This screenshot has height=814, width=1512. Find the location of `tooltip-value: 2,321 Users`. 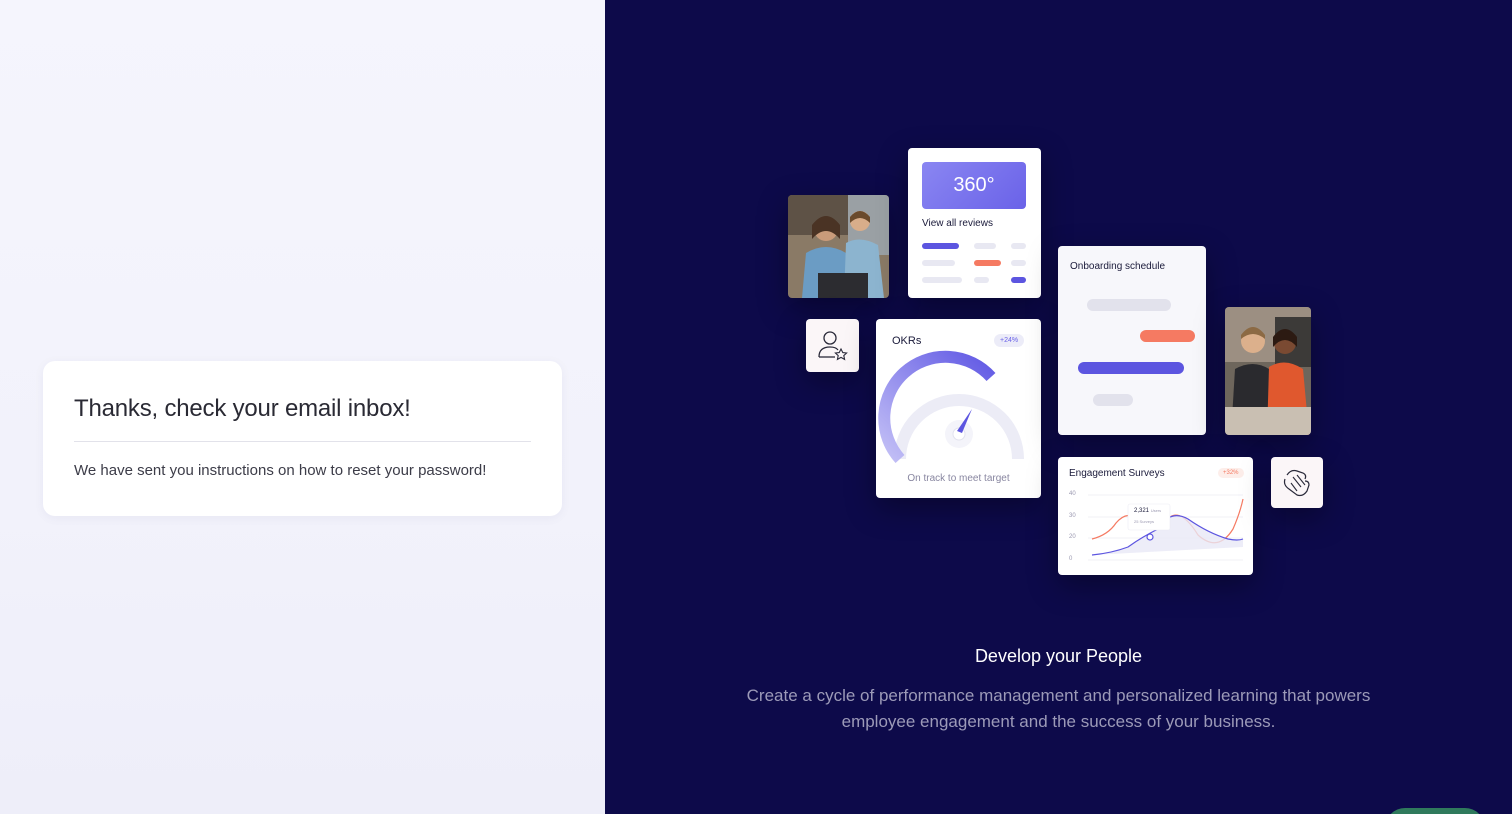

tooltip-value: 2,321 Users is located at coordinates (1147, 511).